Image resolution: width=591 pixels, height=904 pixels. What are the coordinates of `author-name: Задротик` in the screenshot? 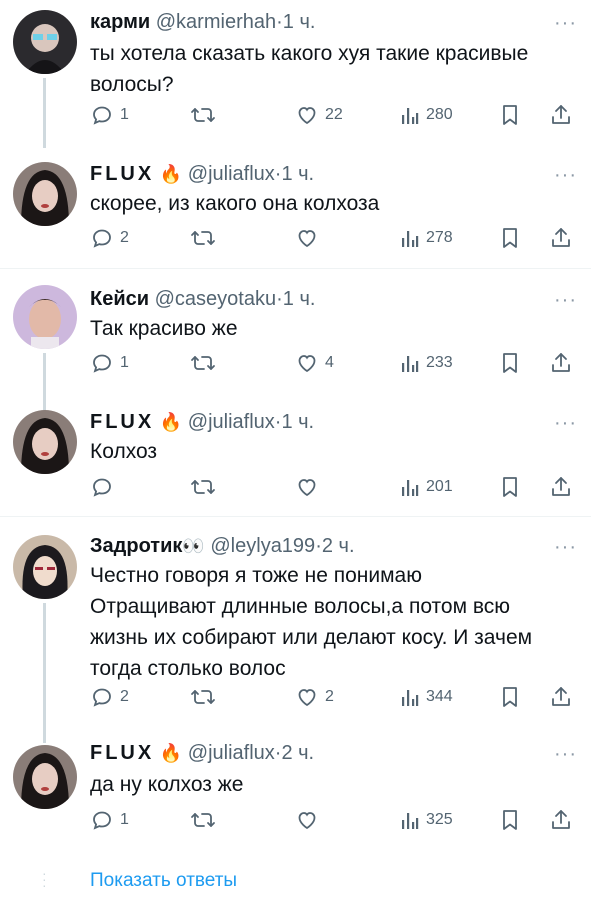 It's located at (136, 546).